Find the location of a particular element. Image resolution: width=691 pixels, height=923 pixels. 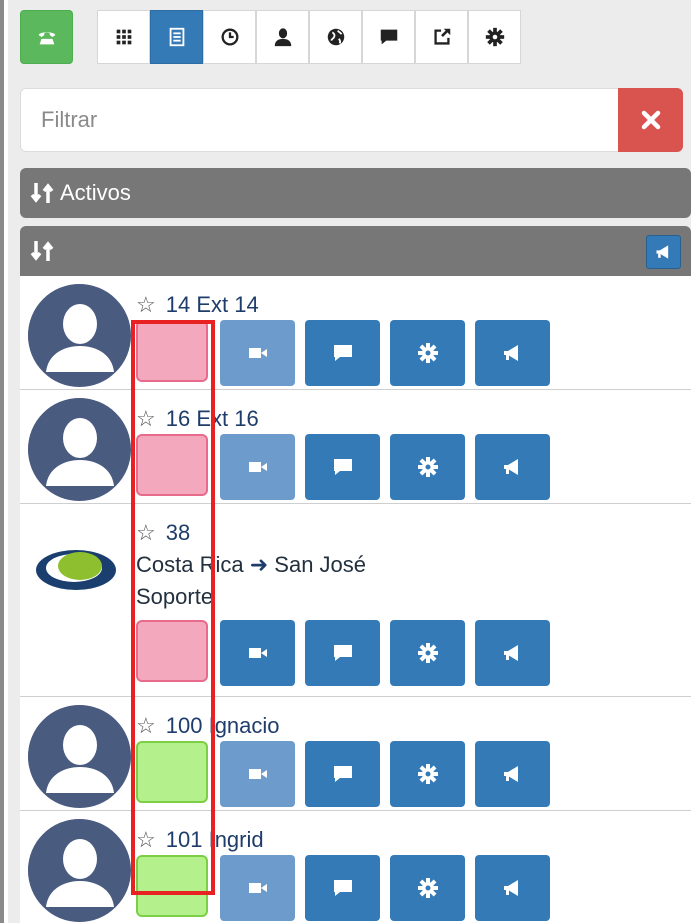

contact-info: ☆ 14 Ext 14 is located at coordinates (343, 338).